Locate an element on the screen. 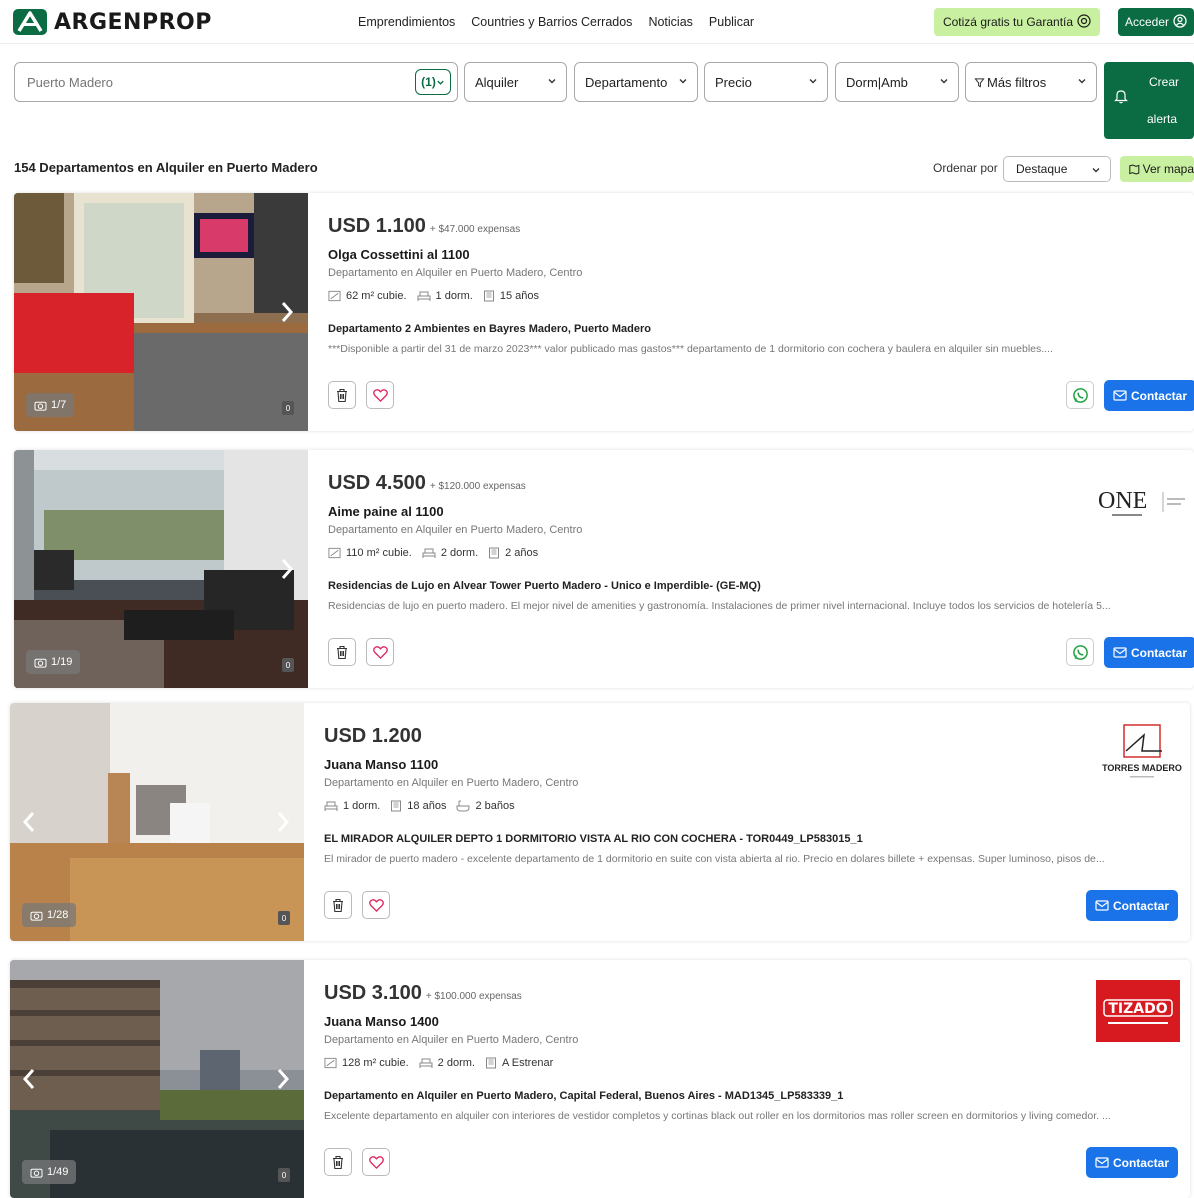 This screenshot has width=1194, height=1198. acceder-button: Acceder is located at coordinates (1156, 22).